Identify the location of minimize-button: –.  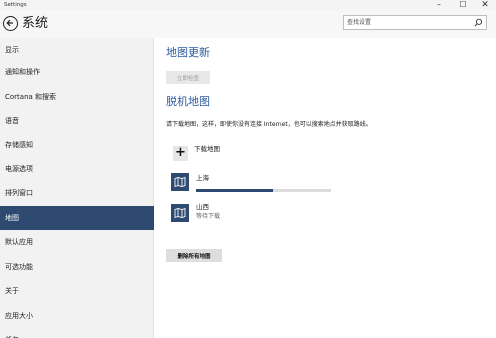
(439, 5).